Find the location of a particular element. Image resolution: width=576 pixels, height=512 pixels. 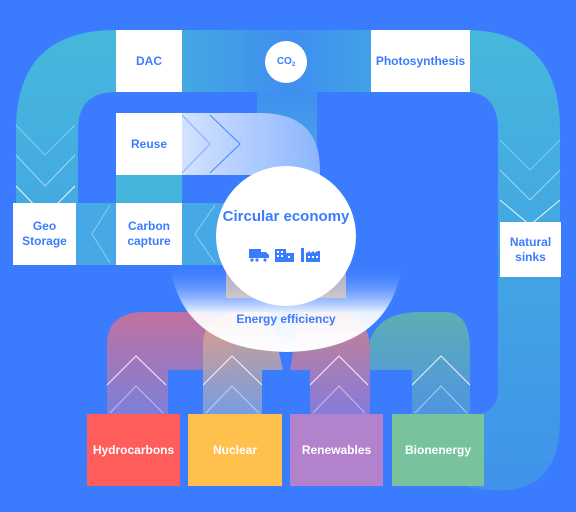

factory-icon is located at coordinates (310, 255).